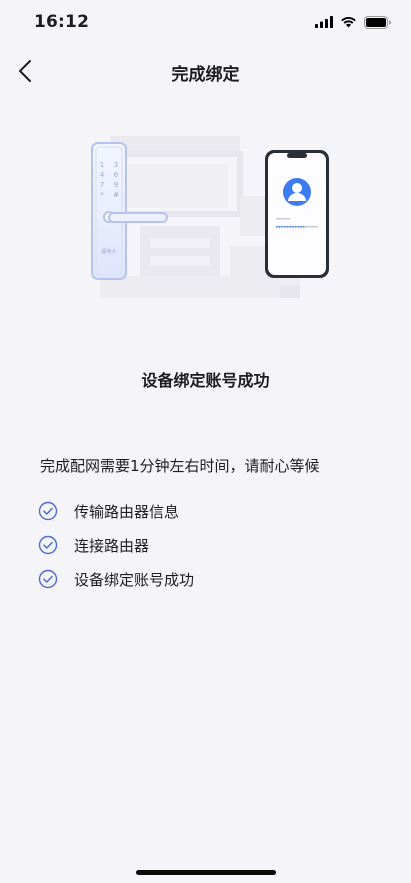 The width and height of the screenshot is (411, 883). I want to click on battery-icon, so click(377, 22).